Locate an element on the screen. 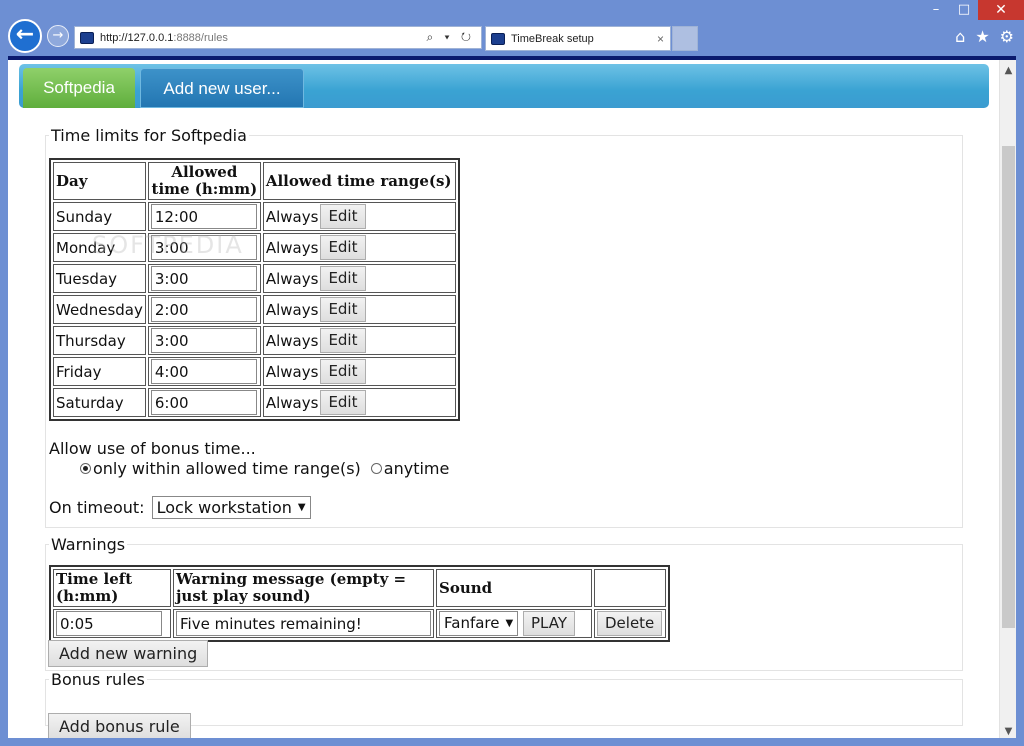 The height and width of the screenshot is (746, 1024). day-cell: Tuesday is located at coordinates (99, 278).